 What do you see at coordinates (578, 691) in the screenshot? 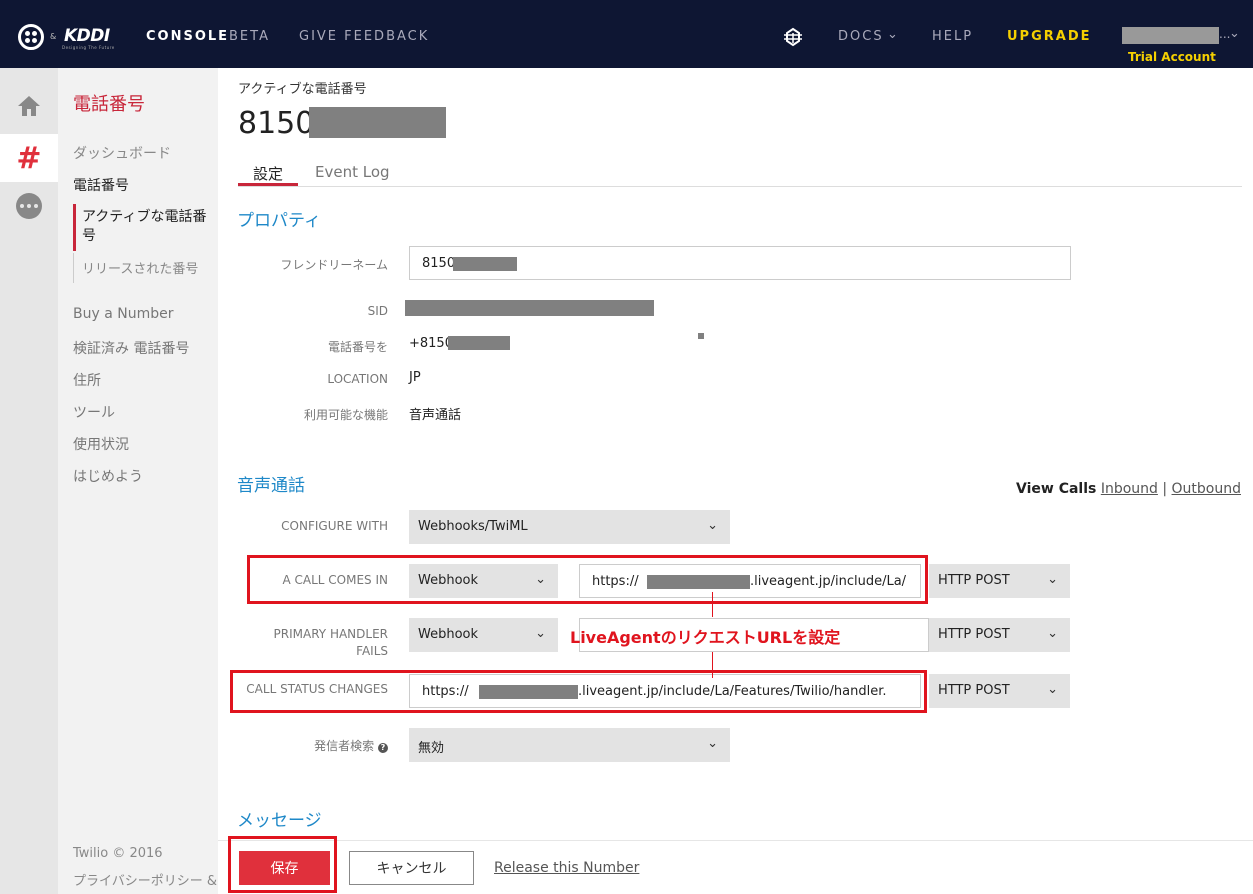
I see `annotation-box-call-status` at bounding box center [578, 691].